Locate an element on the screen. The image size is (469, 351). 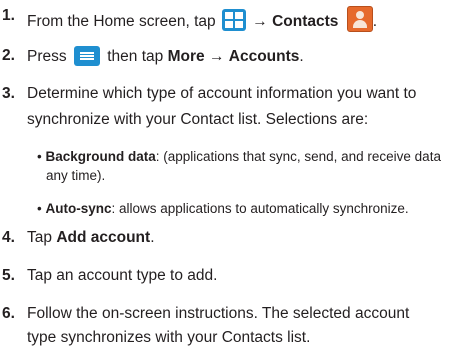
step-text: Press then tap More → Accounts. is located at coordinates (165, 56).